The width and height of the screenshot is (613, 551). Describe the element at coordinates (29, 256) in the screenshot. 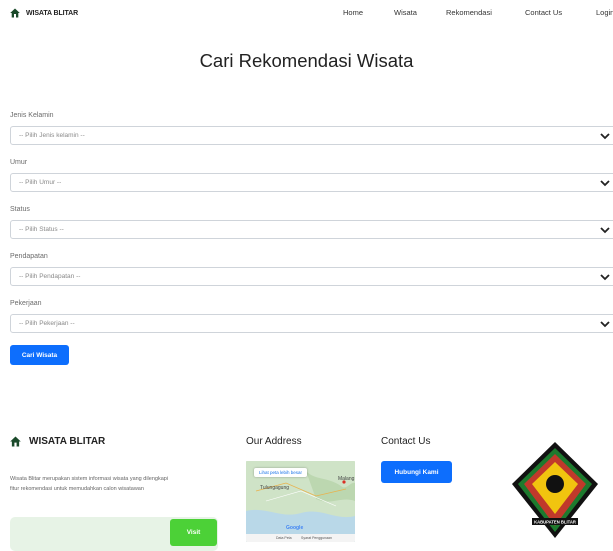

I see `label-pendapatan: Pendapatan` at that location.